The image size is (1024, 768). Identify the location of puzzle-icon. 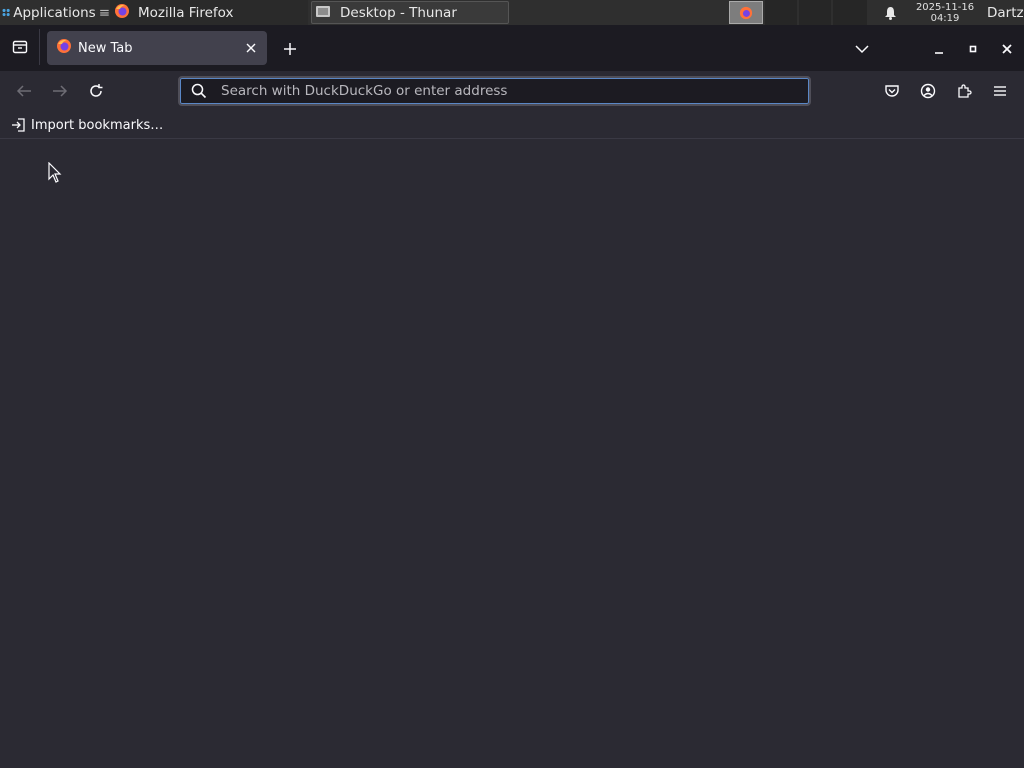
(965, 91).